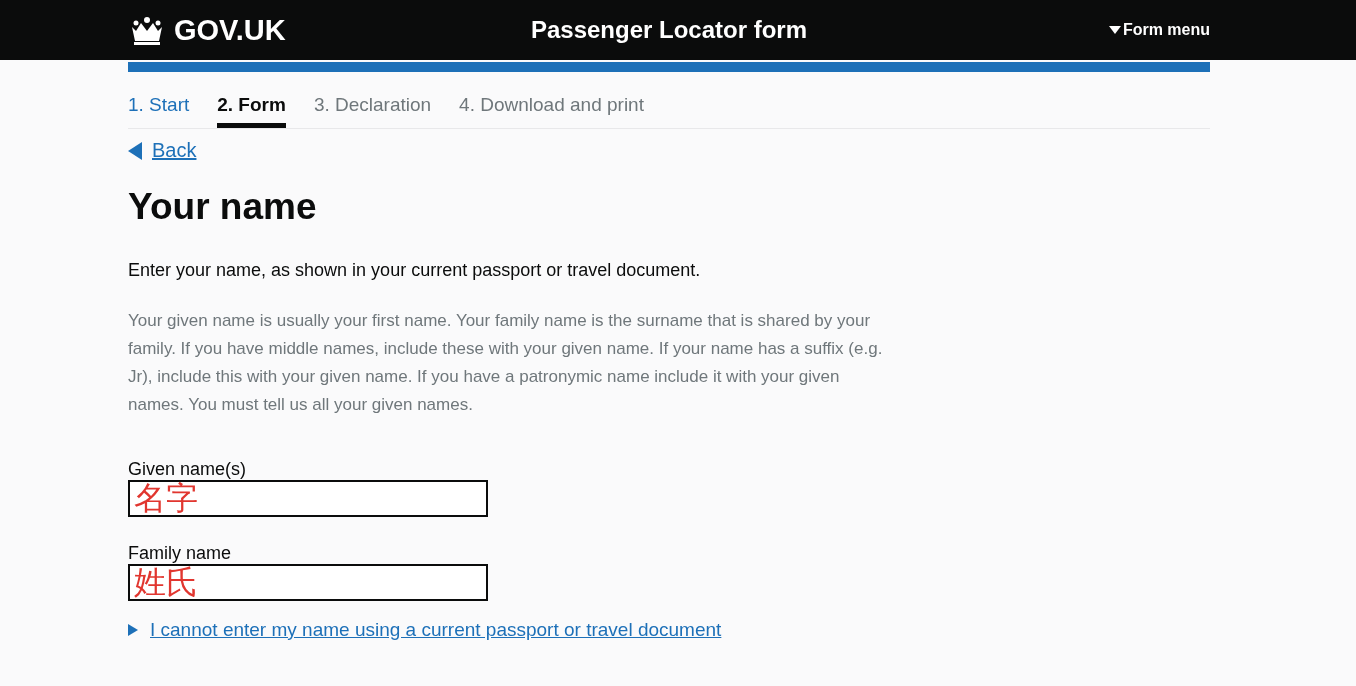 This screenshot has height=686, width=1356. Describe the element at coordinates (436, 630) in the screenshot. I see `details-link: I cannot enter my name using a current passport or travel document` at that location.